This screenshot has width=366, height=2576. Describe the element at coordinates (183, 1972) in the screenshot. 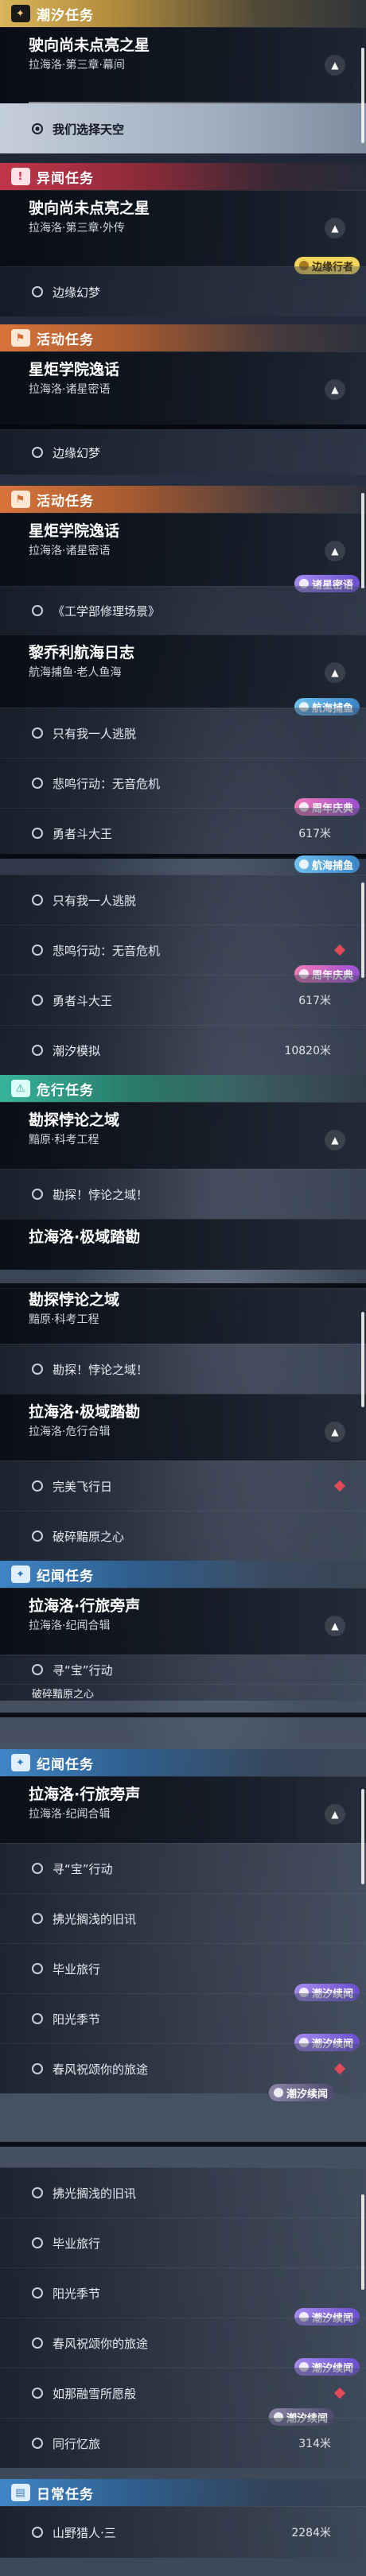

I see `quest-step: 毕业旅行 潮汐续闻` at that location.